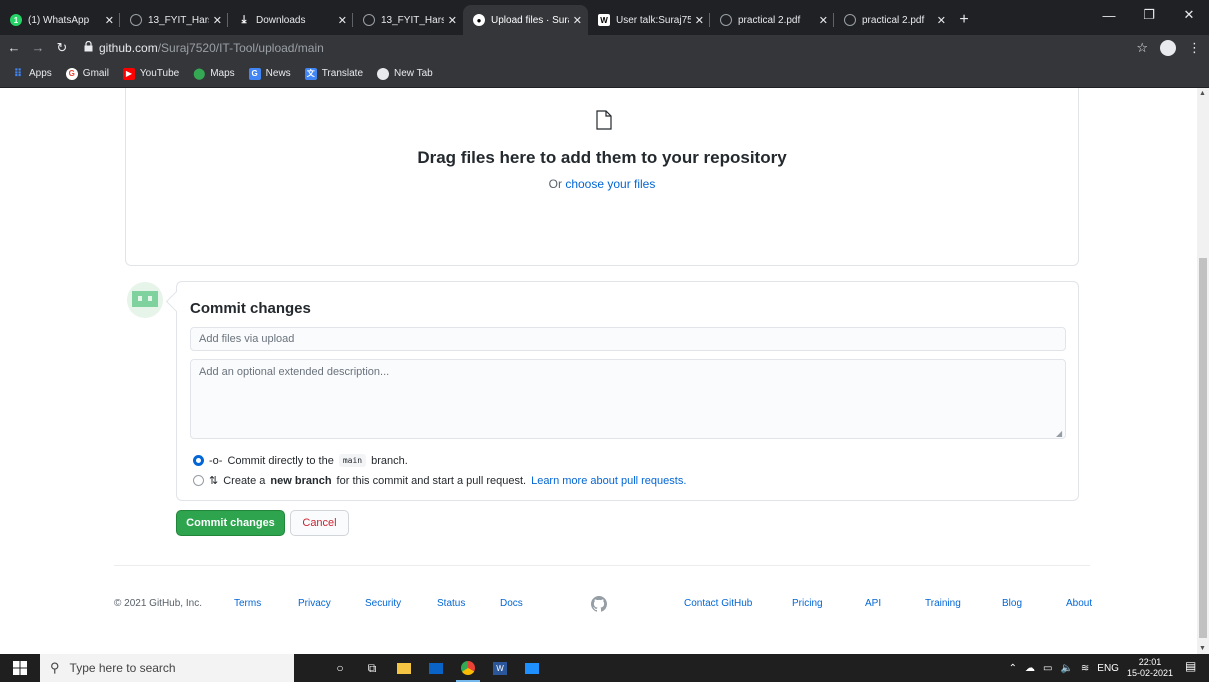  I want to click on resize-grip-icon: ◢, so click(1059, 433).